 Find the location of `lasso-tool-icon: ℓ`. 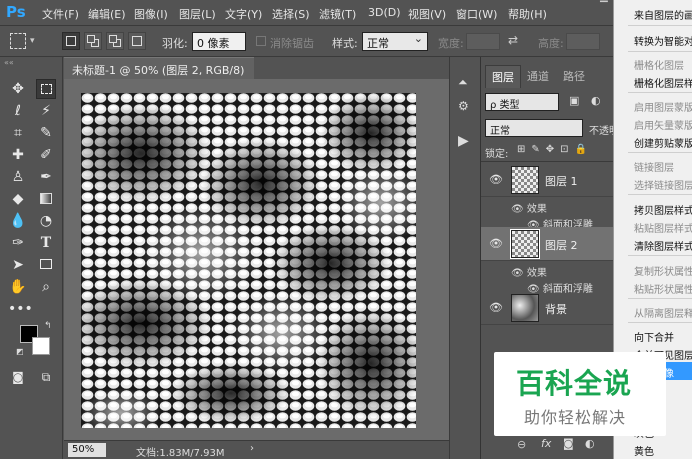

lasso-tool-icon: ℓ is located at coordinates (18, 111).